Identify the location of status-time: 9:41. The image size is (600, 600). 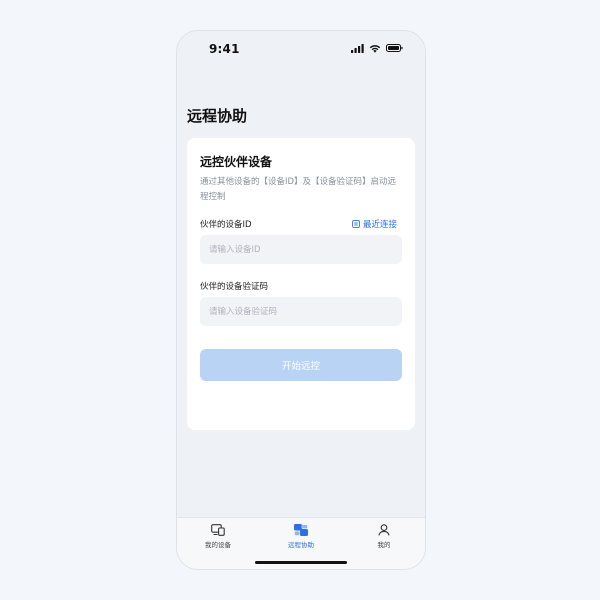
(224, 49).